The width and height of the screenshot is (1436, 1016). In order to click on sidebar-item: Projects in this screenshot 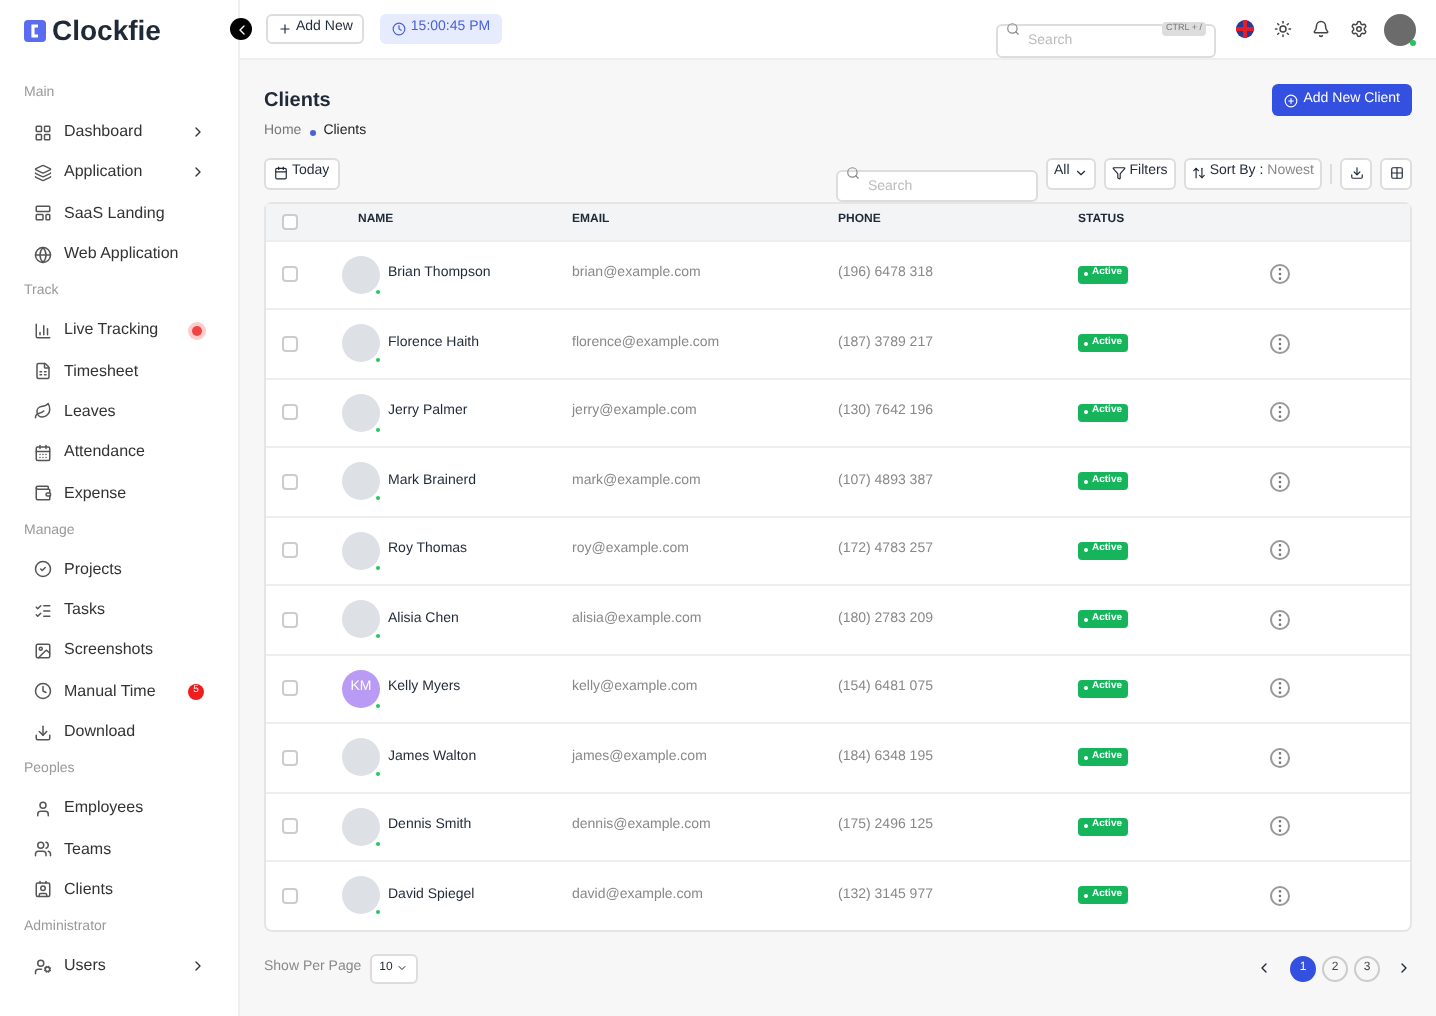, I will do `click(119, 569)`.